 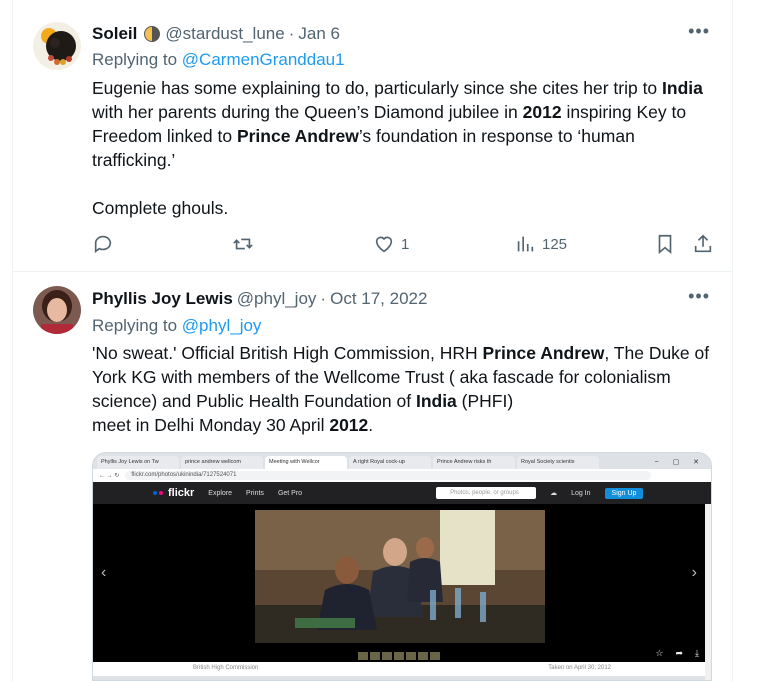 What do you see at coordinates (222, 462) in the screenshot?
I see `browser-tab: prince andrew wellcom` at bounding box center [222, 462].